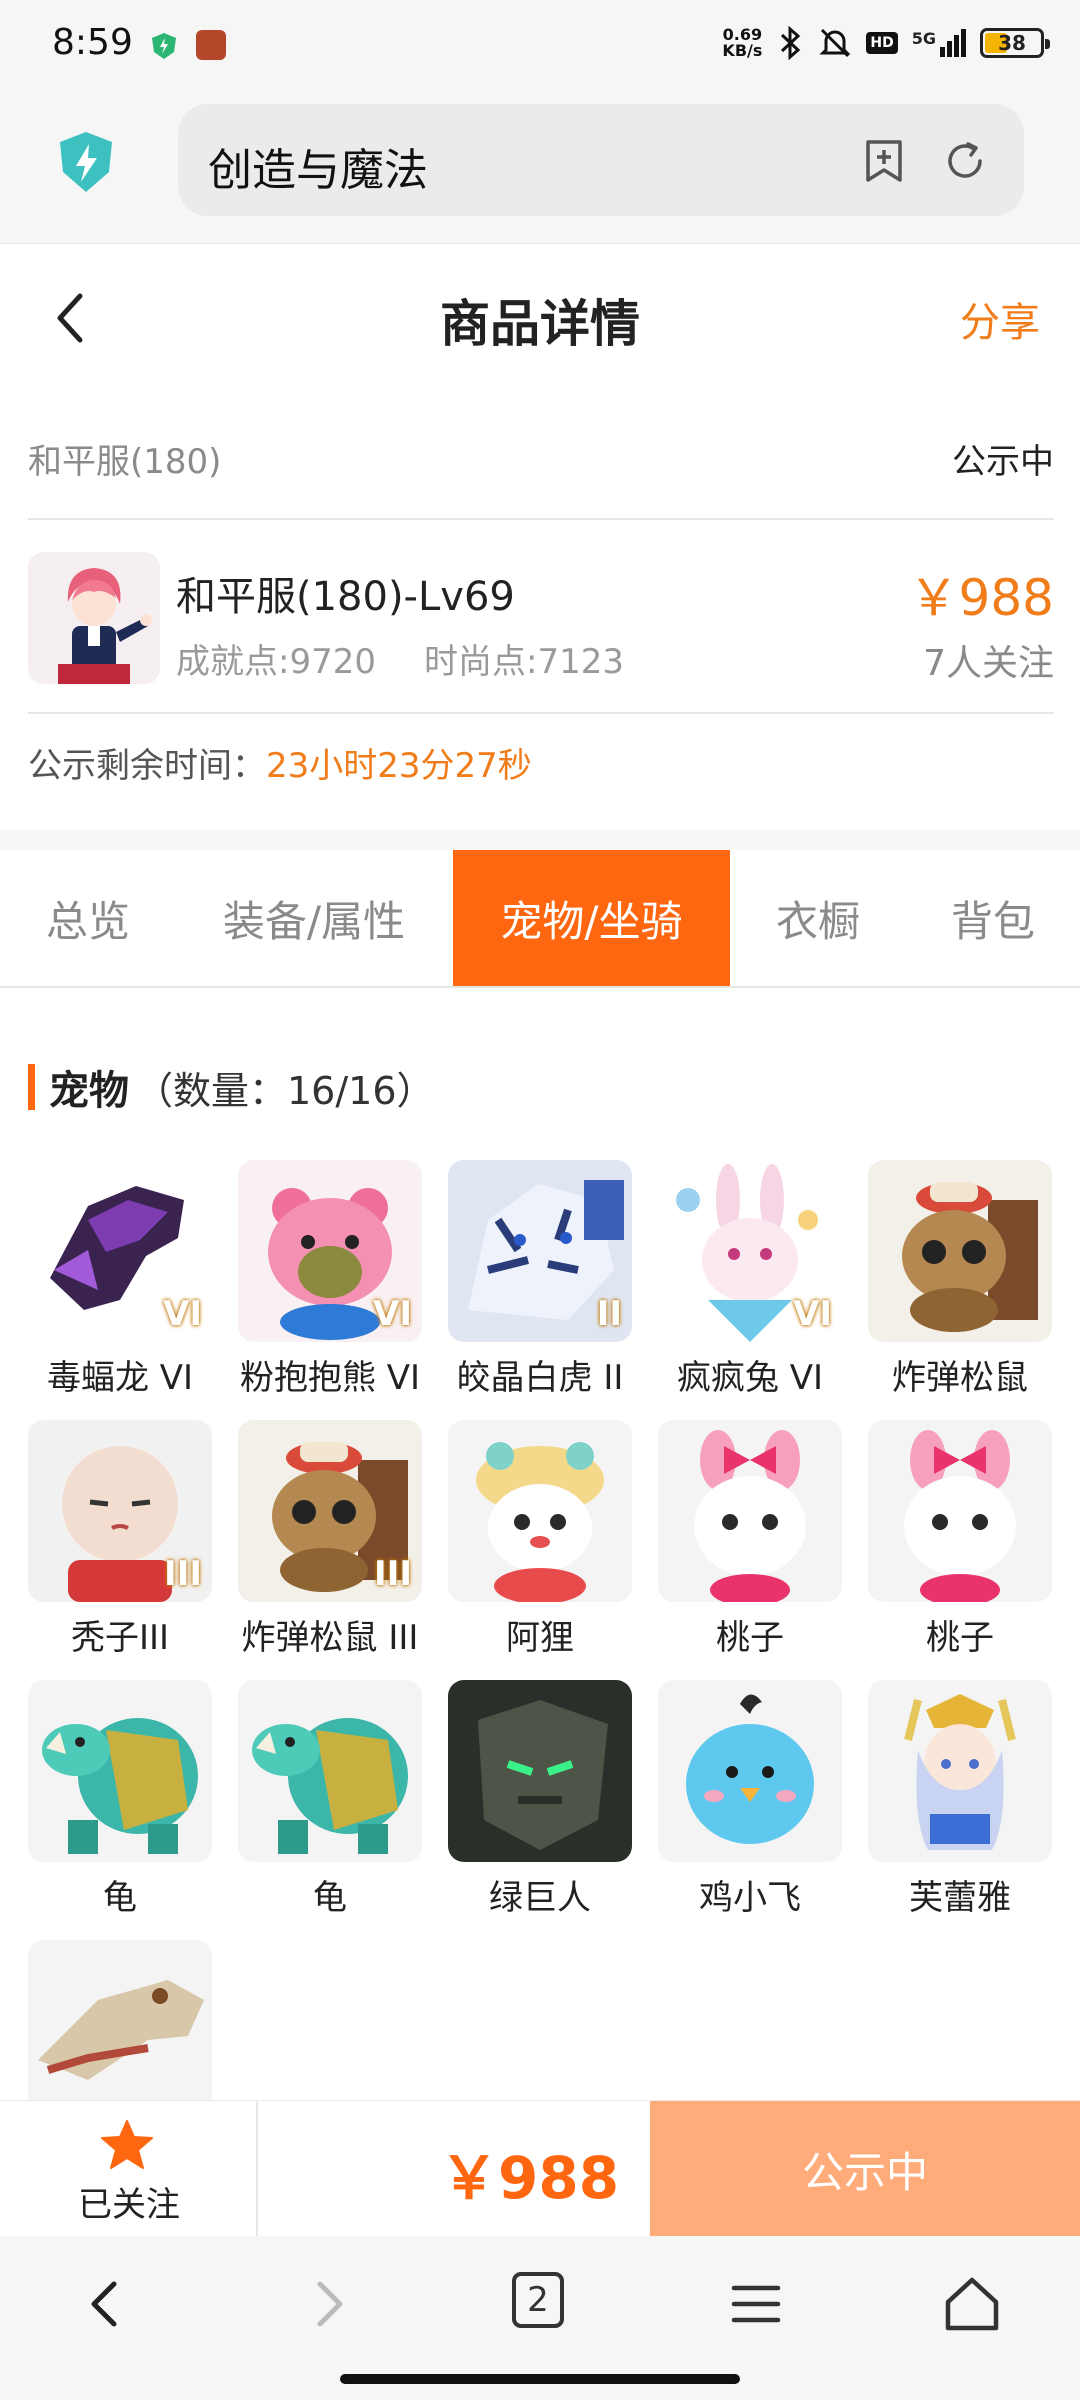 The height and width of the screenshot is (2400, 1080). What do you see at coordinates (129, 2205) in the screenshot?
I see `follow-label: 已关注` at bounding box center [129, 2205].